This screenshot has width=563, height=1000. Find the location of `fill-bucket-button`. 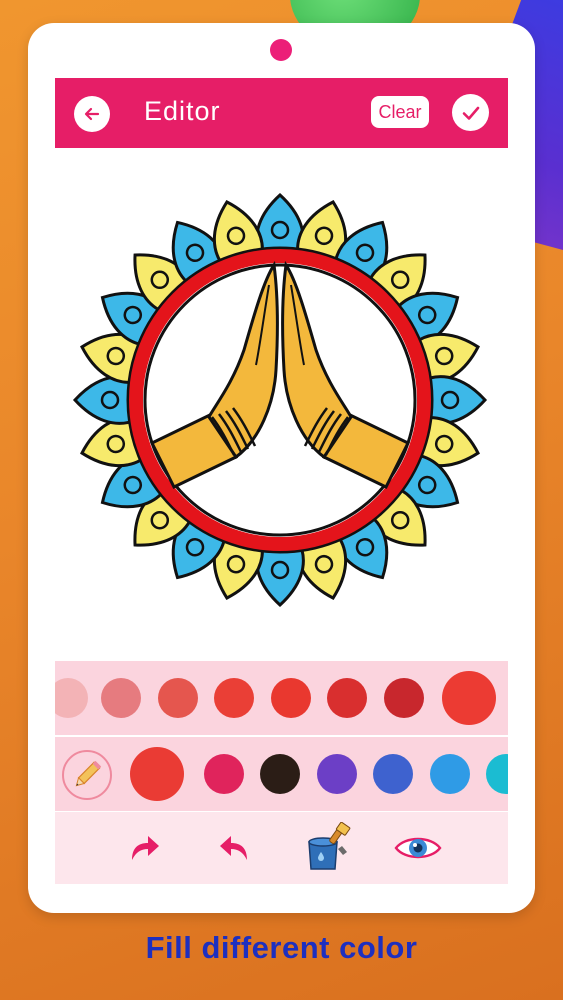

fill-bucket-button is located at coordinates (328, 846).